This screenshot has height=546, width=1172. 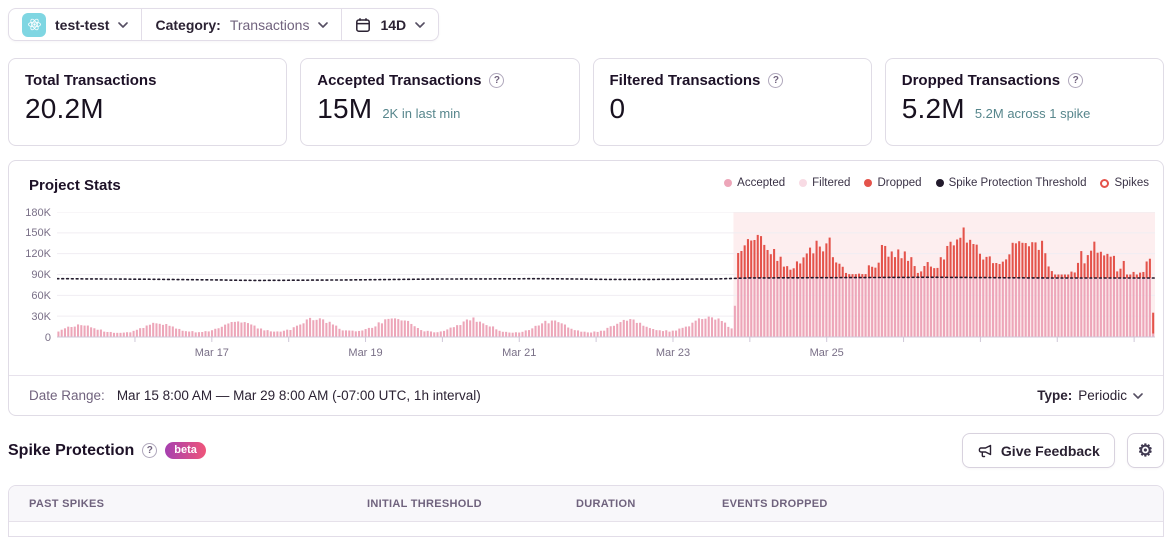 What do you see at coordinates (188, 24) in the screenshot?
I see `category-label: Category:` at bounding box center [188, 24].